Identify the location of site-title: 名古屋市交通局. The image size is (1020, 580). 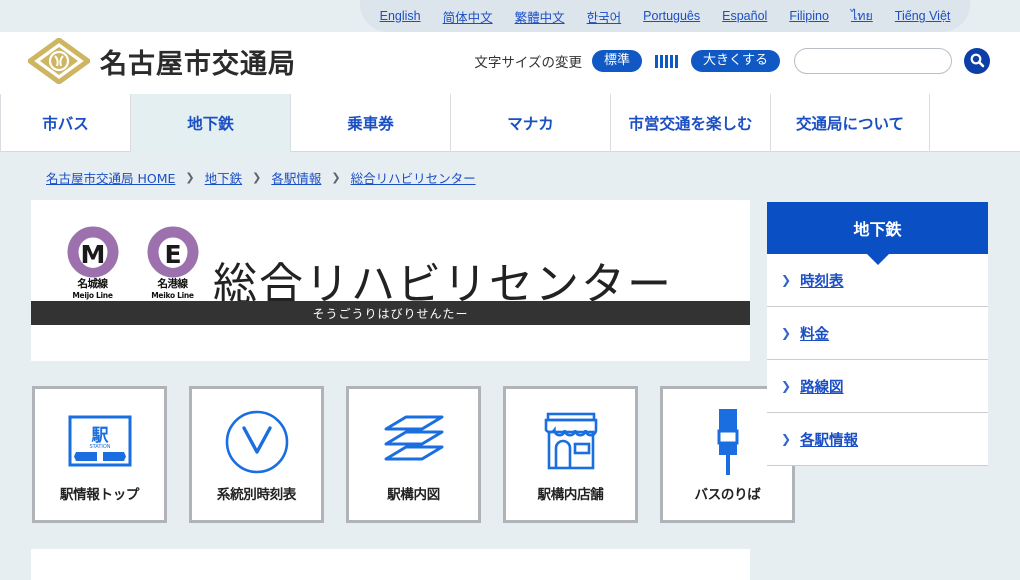
(198, 64).